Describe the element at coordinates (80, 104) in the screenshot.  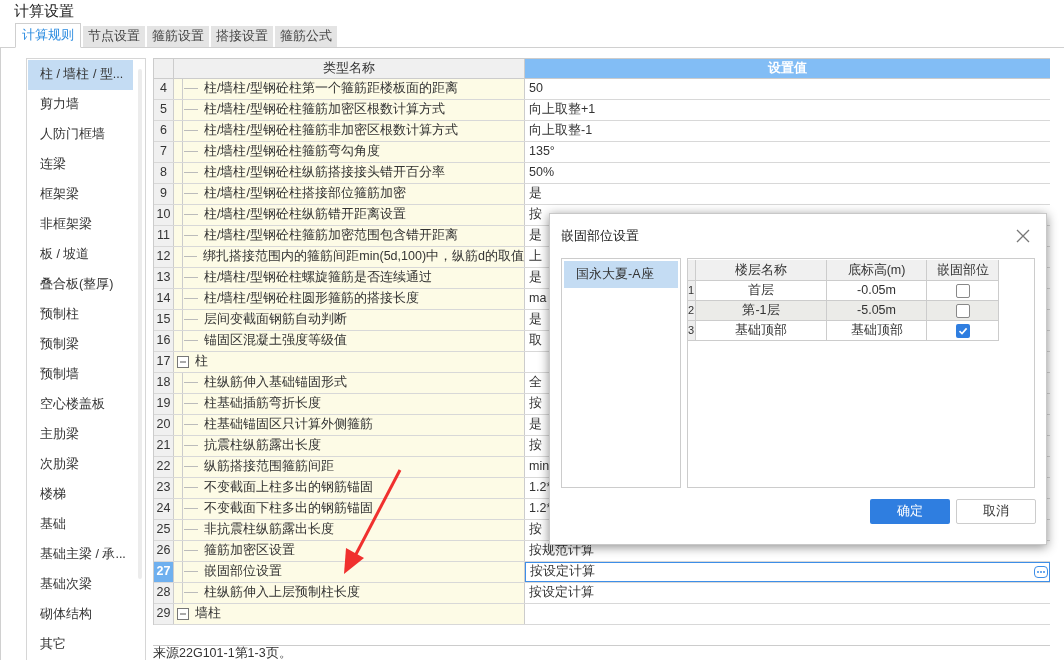
I see `sidebar-item: 剪力墙` at that location.